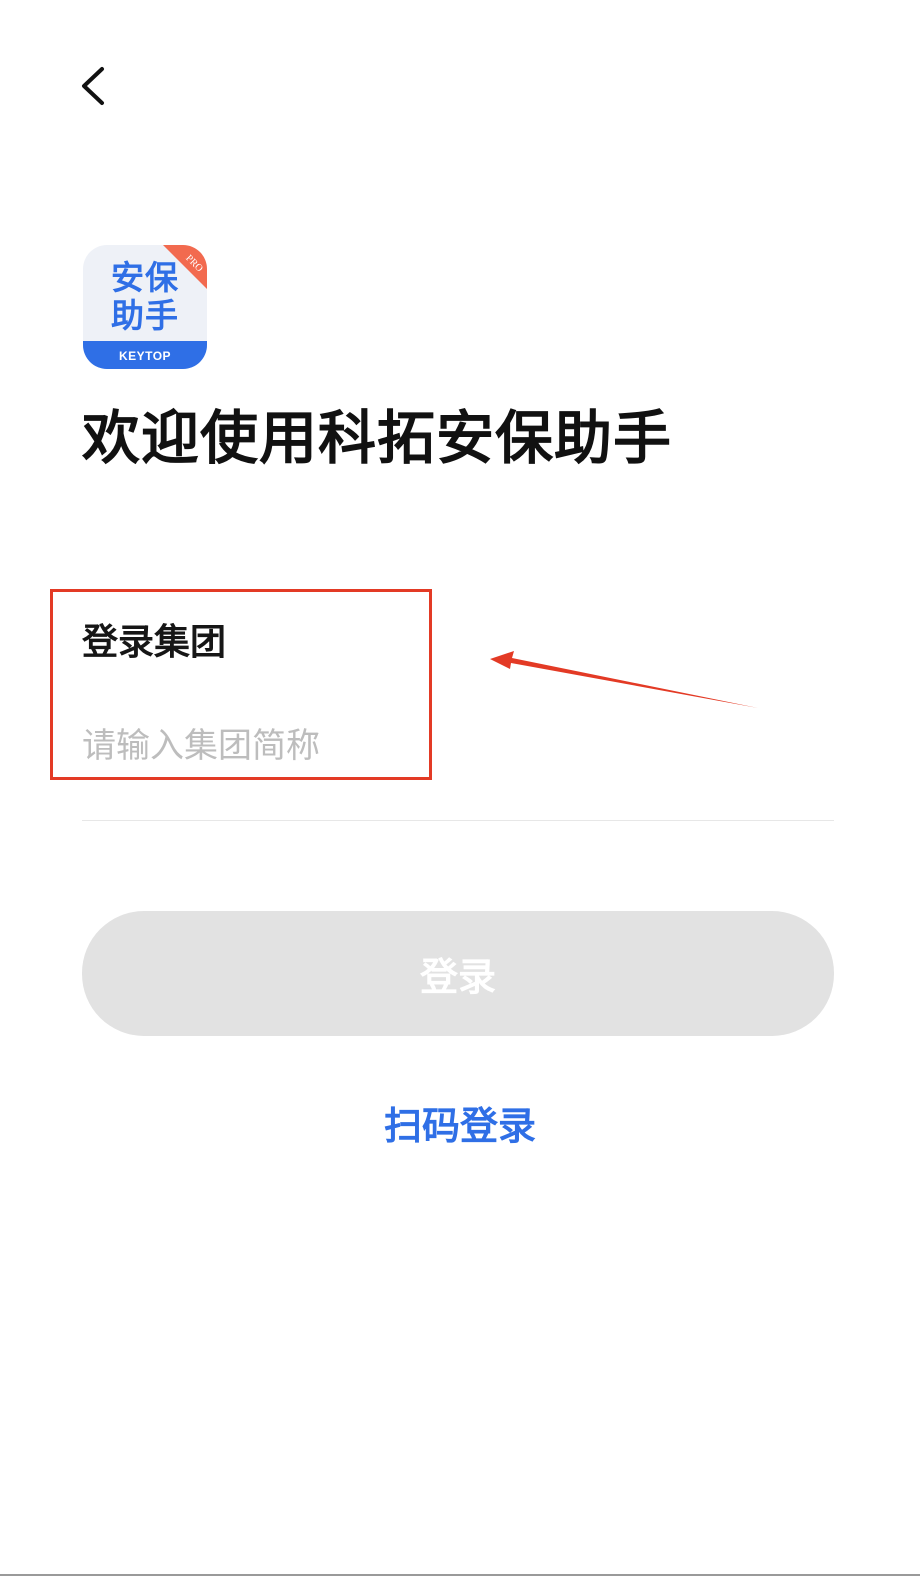  I want to click on input-divider, so click(458, 820).